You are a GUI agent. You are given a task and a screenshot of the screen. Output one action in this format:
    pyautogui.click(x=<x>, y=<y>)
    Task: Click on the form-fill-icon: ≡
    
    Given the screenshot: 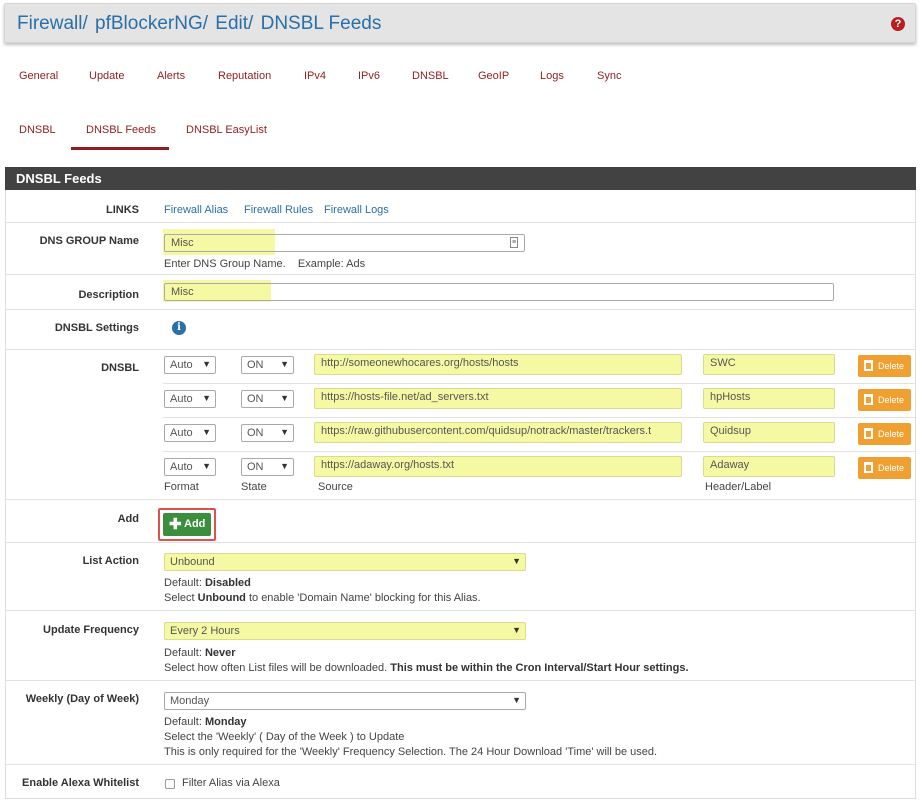 What is the action you would take?
    pyautogui.click(x=514, y=242)
    